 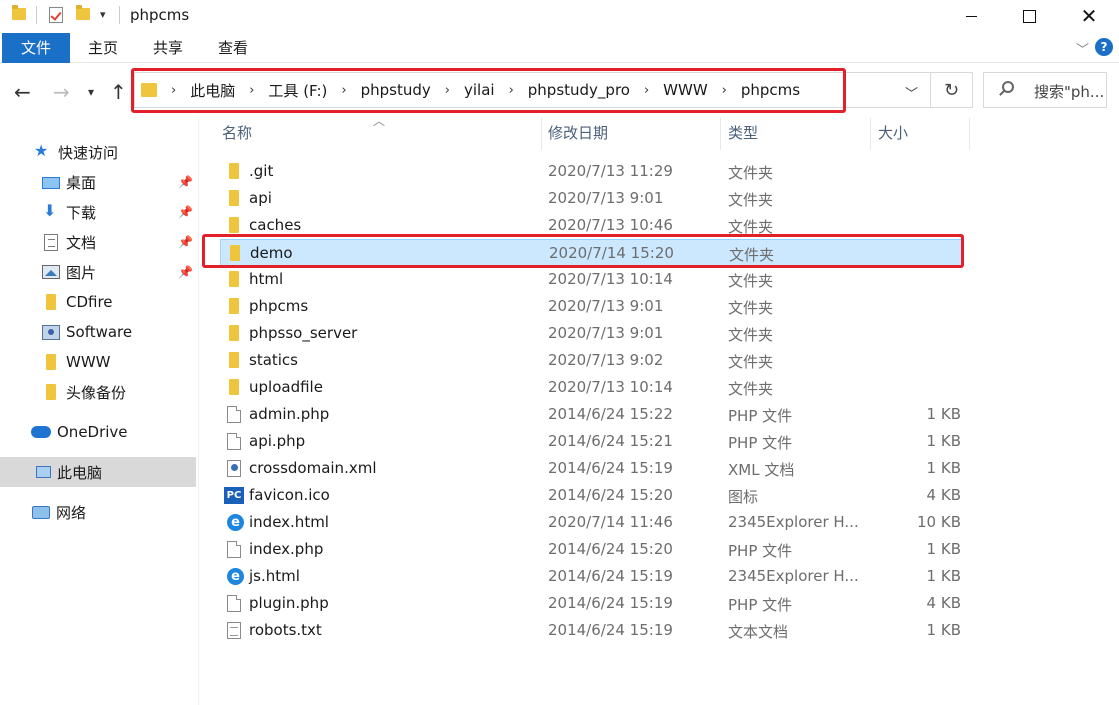 I want to click on forward-arrow-icon: →, so click(x=61, y=92).